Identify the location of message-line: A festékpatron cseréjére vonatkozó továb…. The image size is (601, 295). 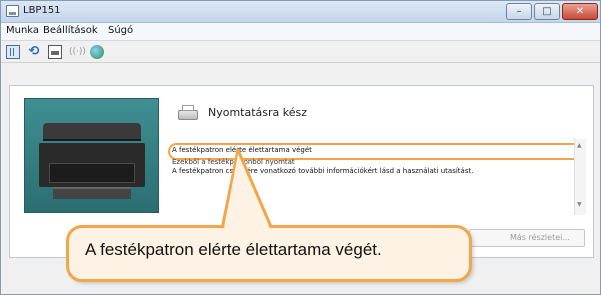
(323, 171).